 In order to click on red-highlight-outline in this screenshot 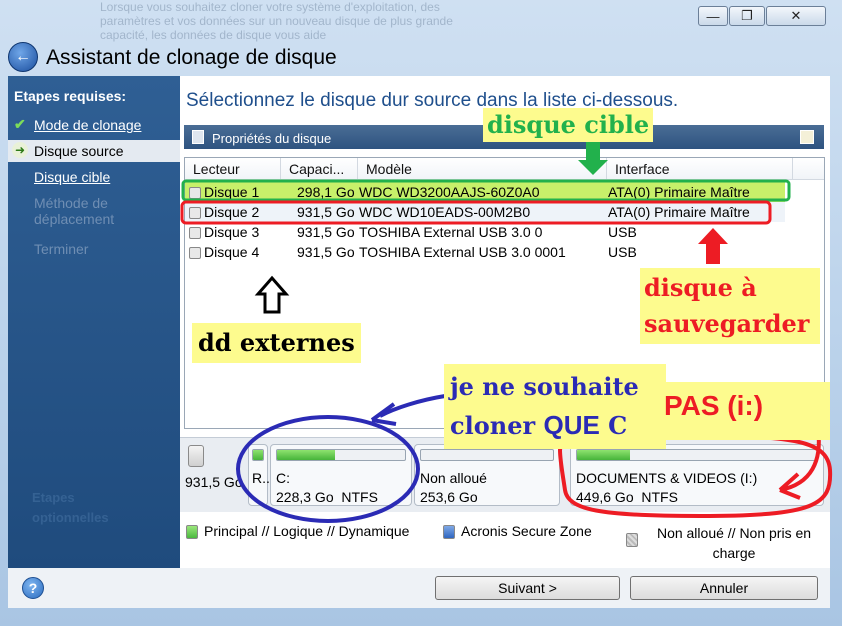, I will do `click(476, 212)`.